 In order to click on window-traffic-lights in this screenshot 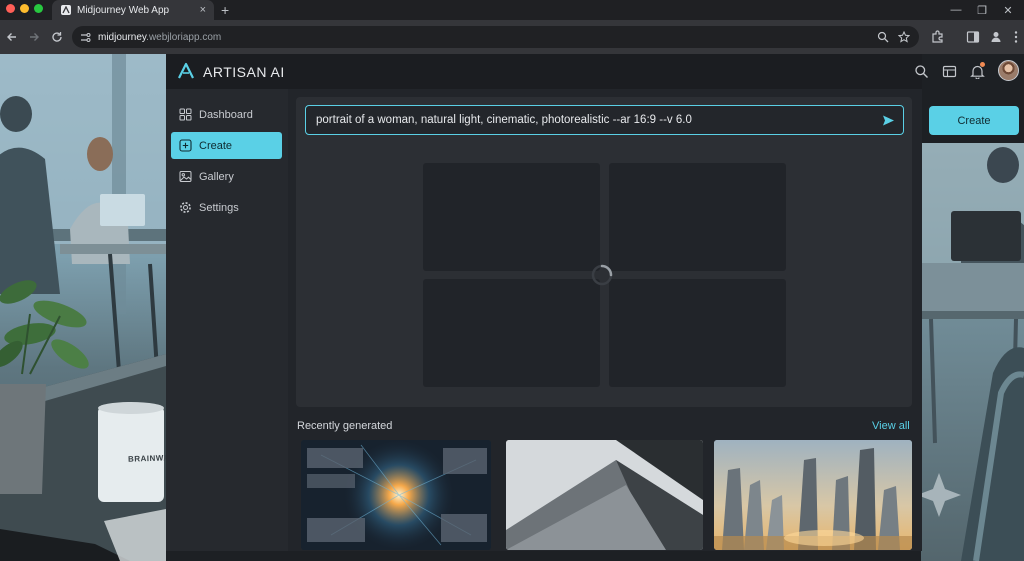, I will do `click(24, 8)`.